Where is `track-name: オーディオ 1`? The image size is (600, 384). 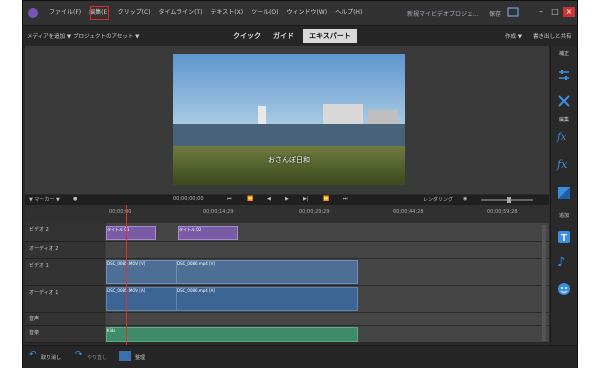 track-name: オーディオ 1 is located at coordinates (44, 293).